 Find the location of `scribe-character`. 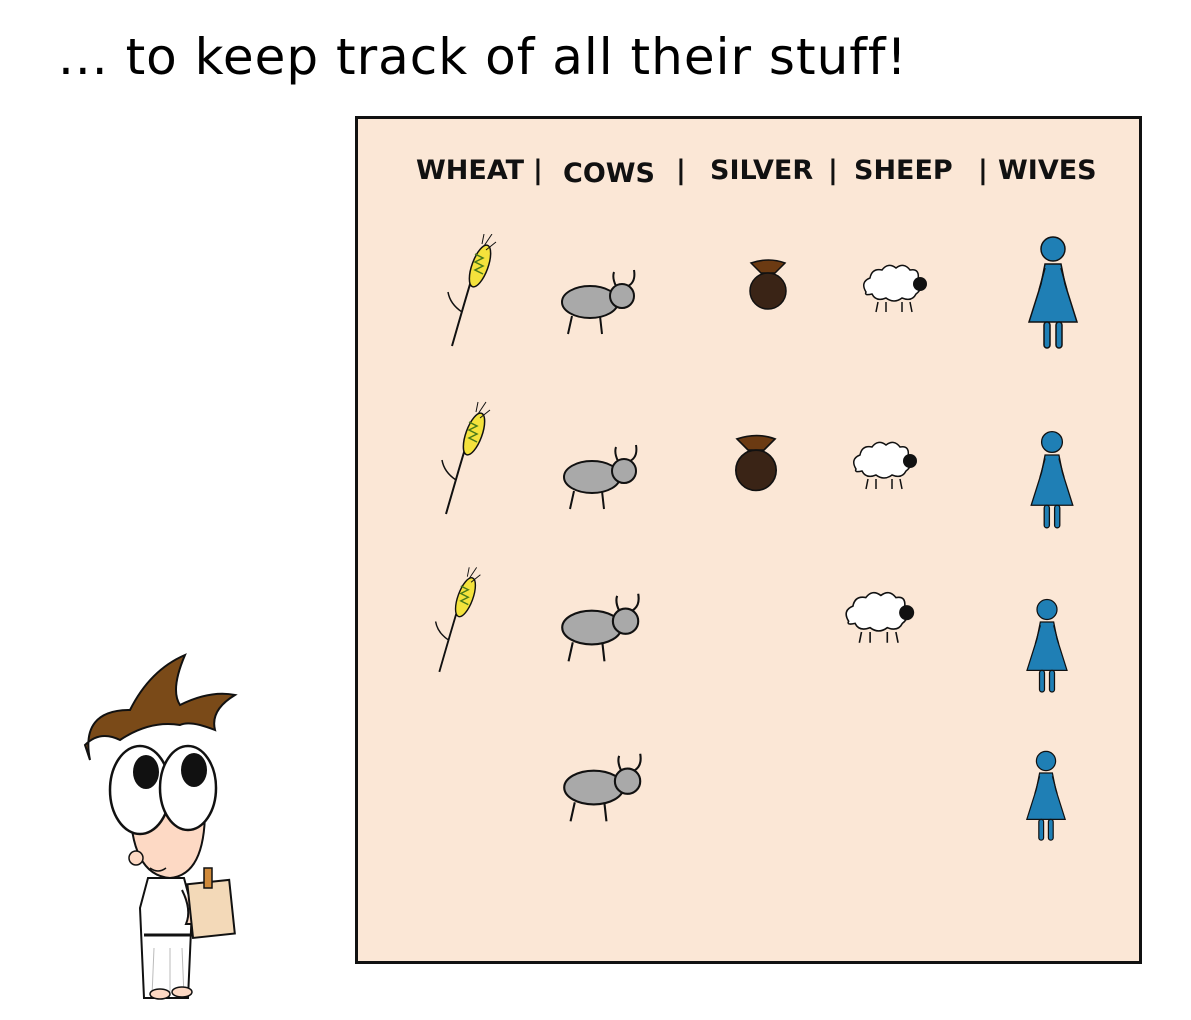

scribe-character is located at coordinates (160, 826).